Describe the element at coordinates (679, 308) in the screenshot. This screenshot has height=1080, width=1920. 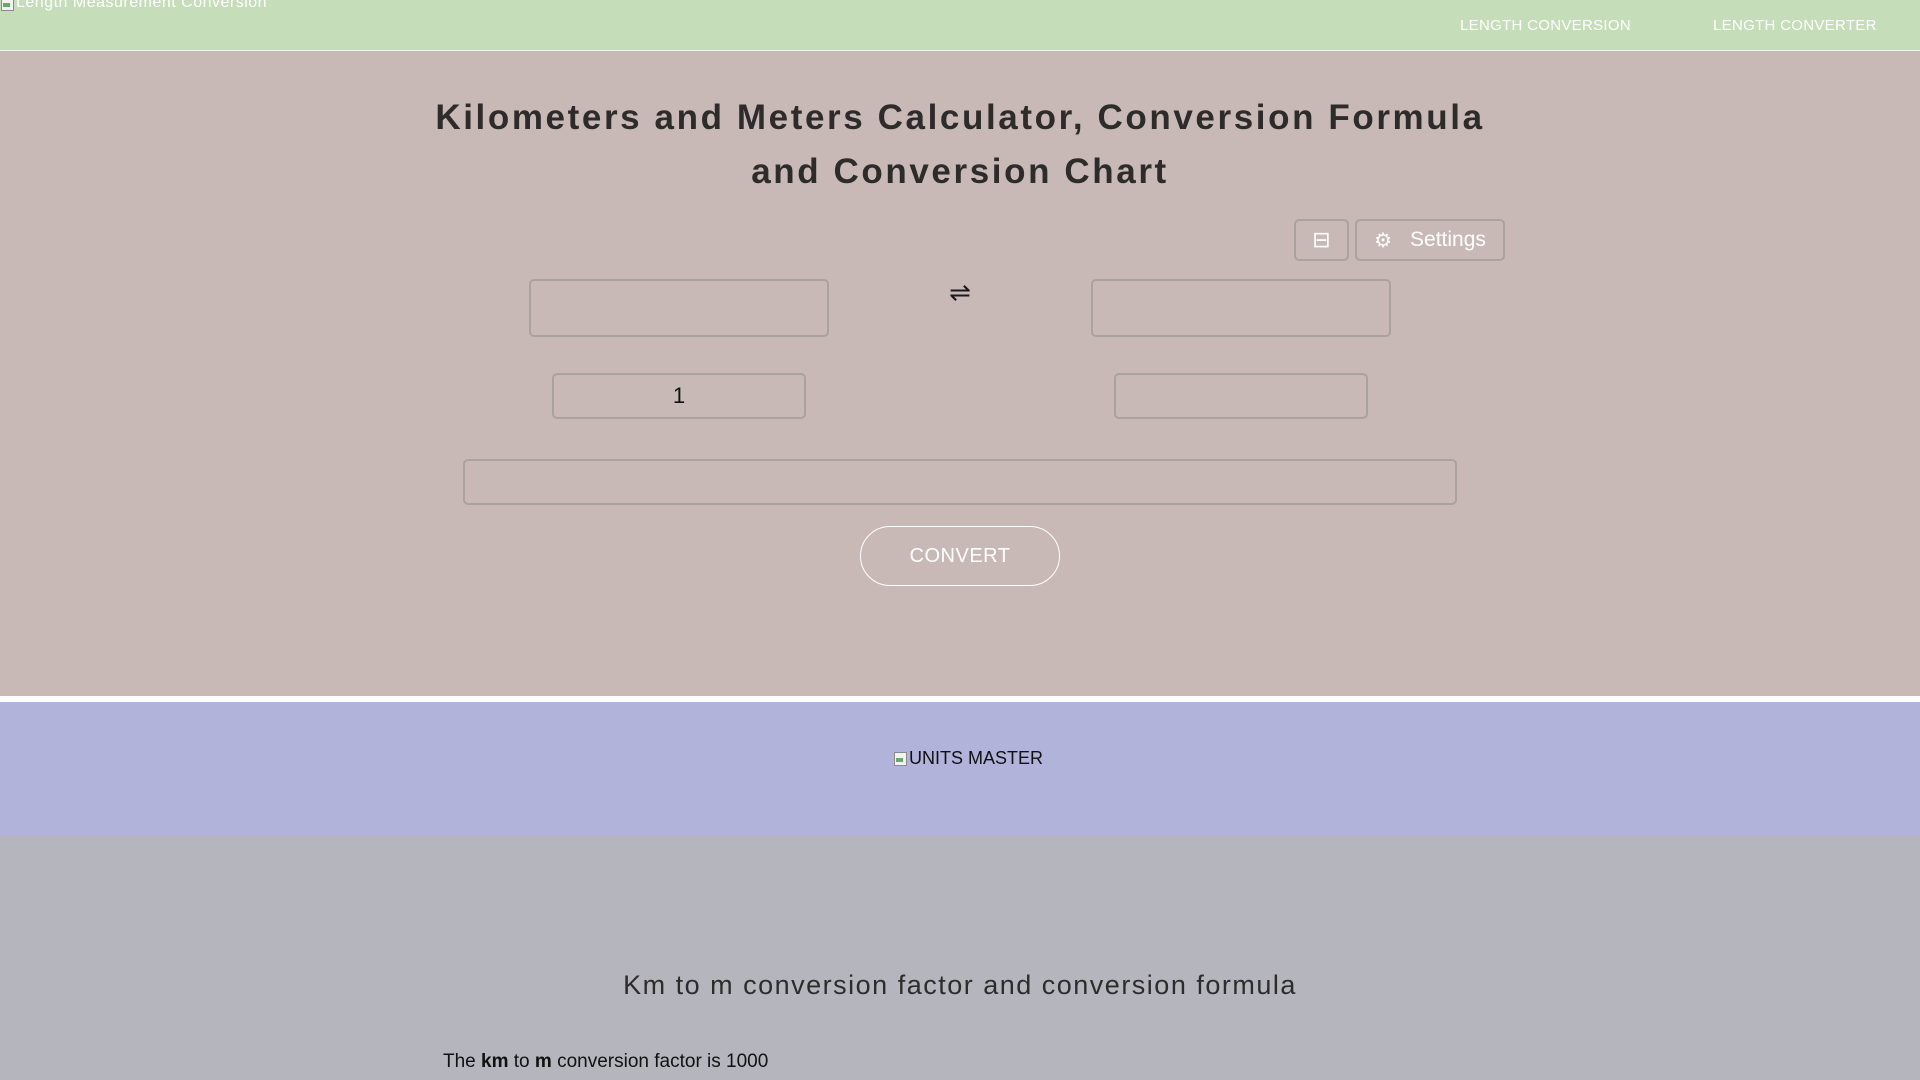
I see `from-unit-select` at that location.